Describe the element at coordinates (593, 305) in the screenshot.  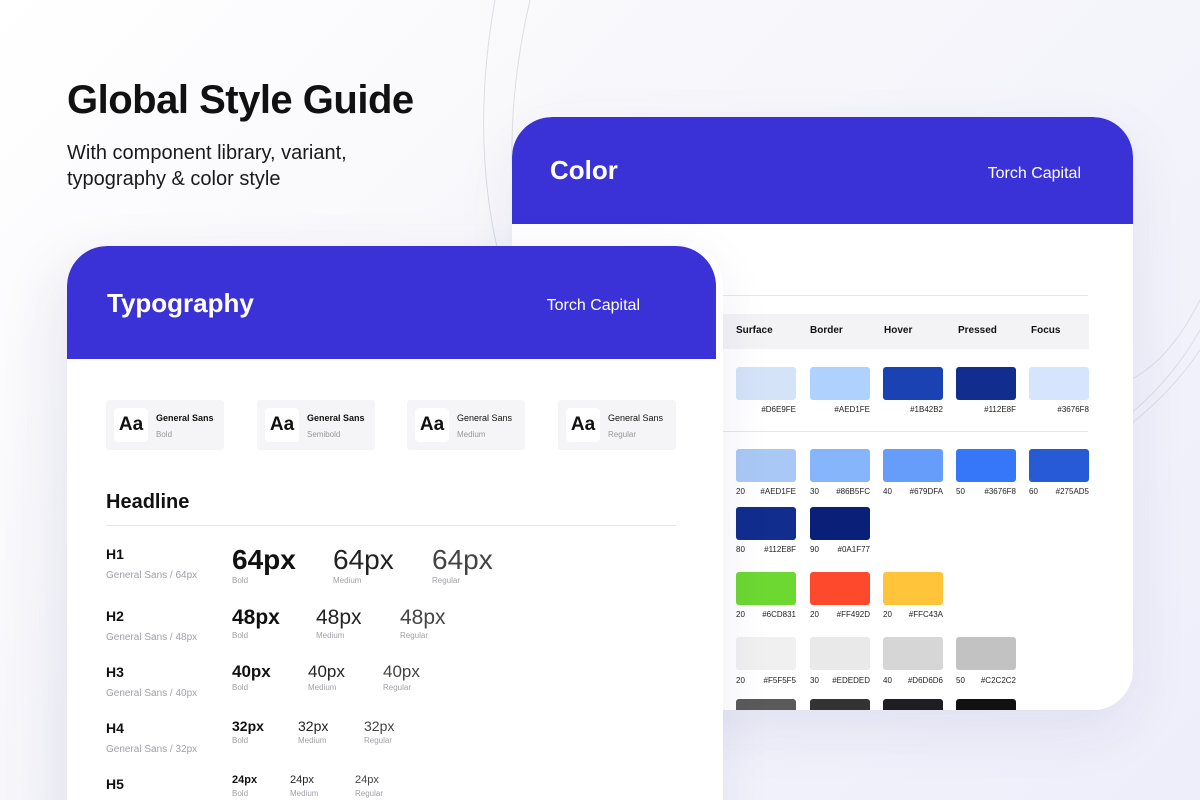
I see `typography-card-brand: Torch Capital` at that location.